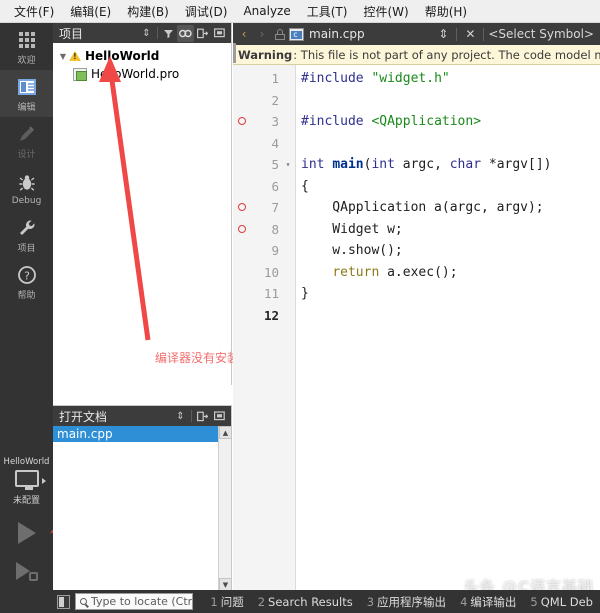 The width and height of the screenshot is (600, 613). What do you see at coordinates (26, 40) in the screenshot?
I see `grid-icon` at bounding box center [26, 40].